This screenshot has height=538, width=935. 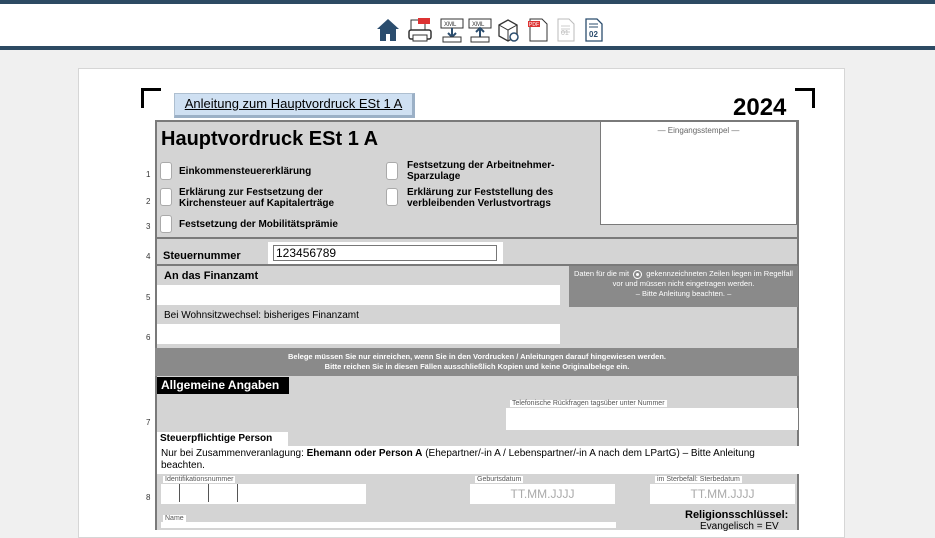 What do you see at coordinates (270, 139) in the screenshot?
I see `form-title: Hauptvordruck ESt 1 A` at bounding box center [270, 139].